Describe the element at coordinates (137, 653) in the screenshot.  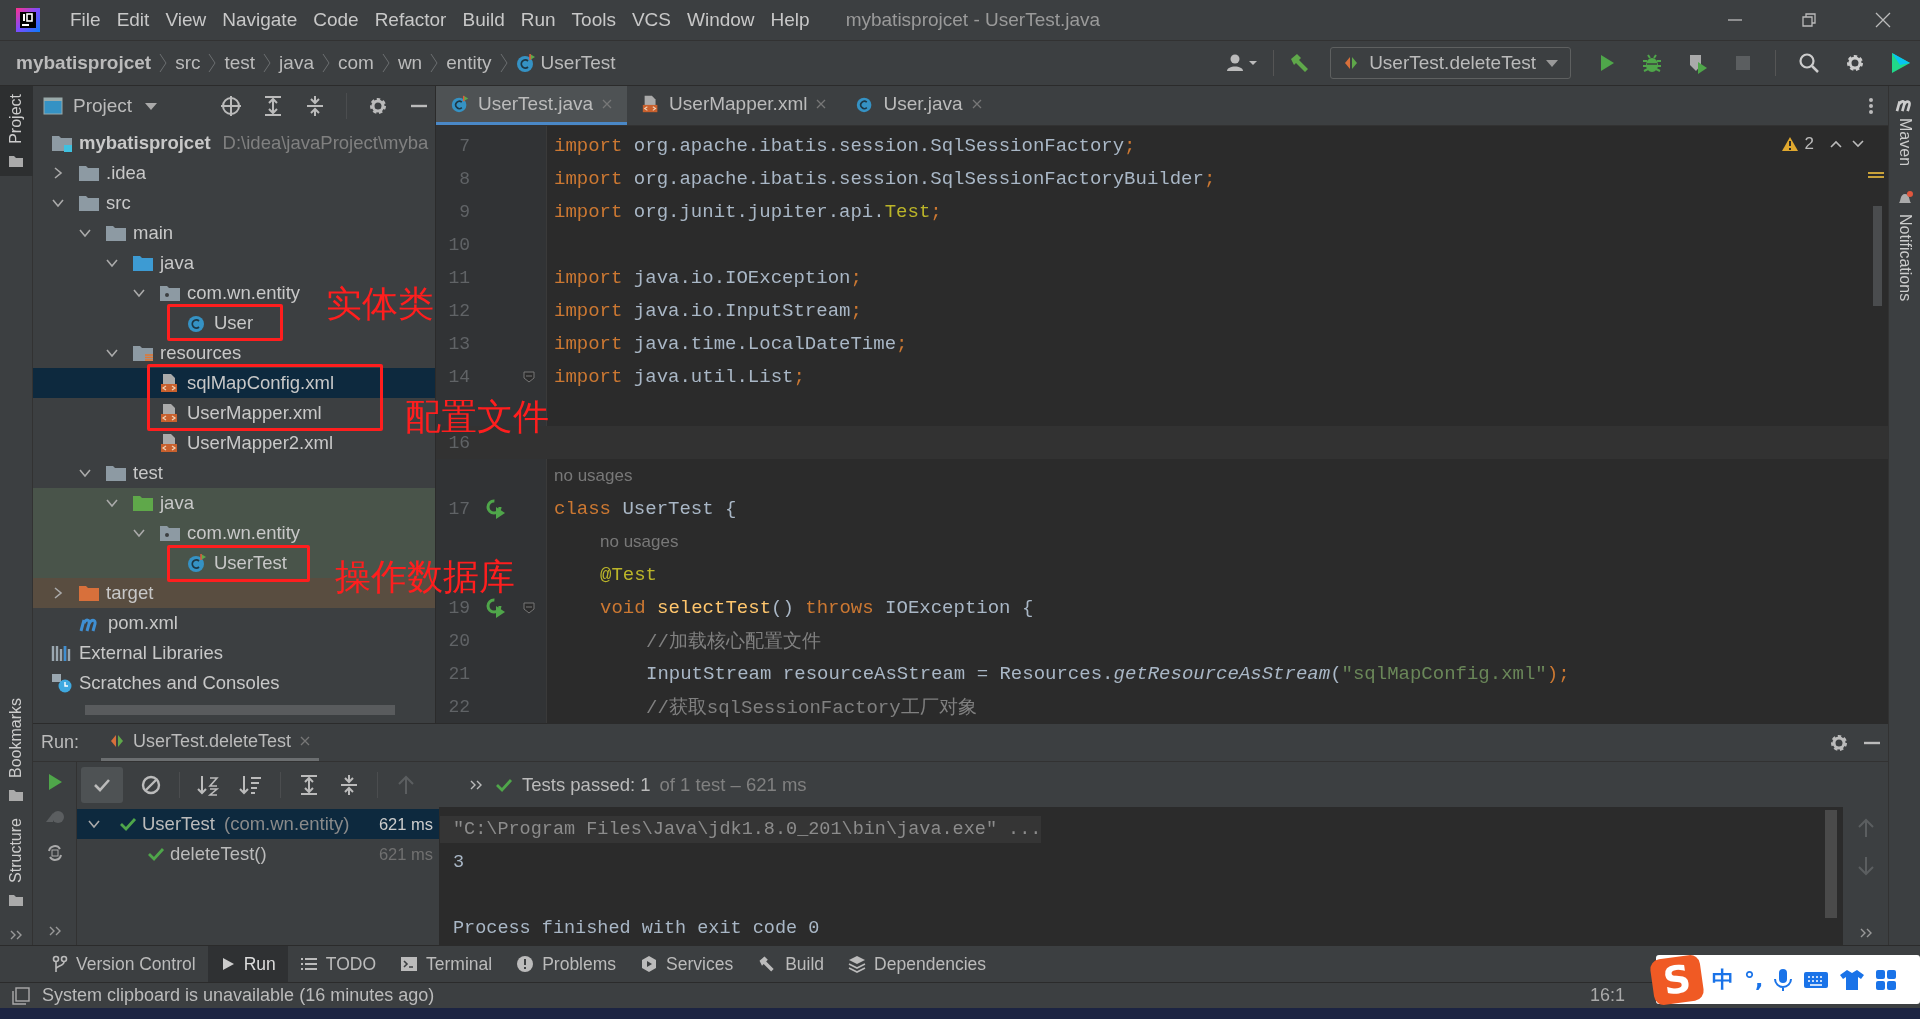
I see `tree-item: External Libraries` at that location.